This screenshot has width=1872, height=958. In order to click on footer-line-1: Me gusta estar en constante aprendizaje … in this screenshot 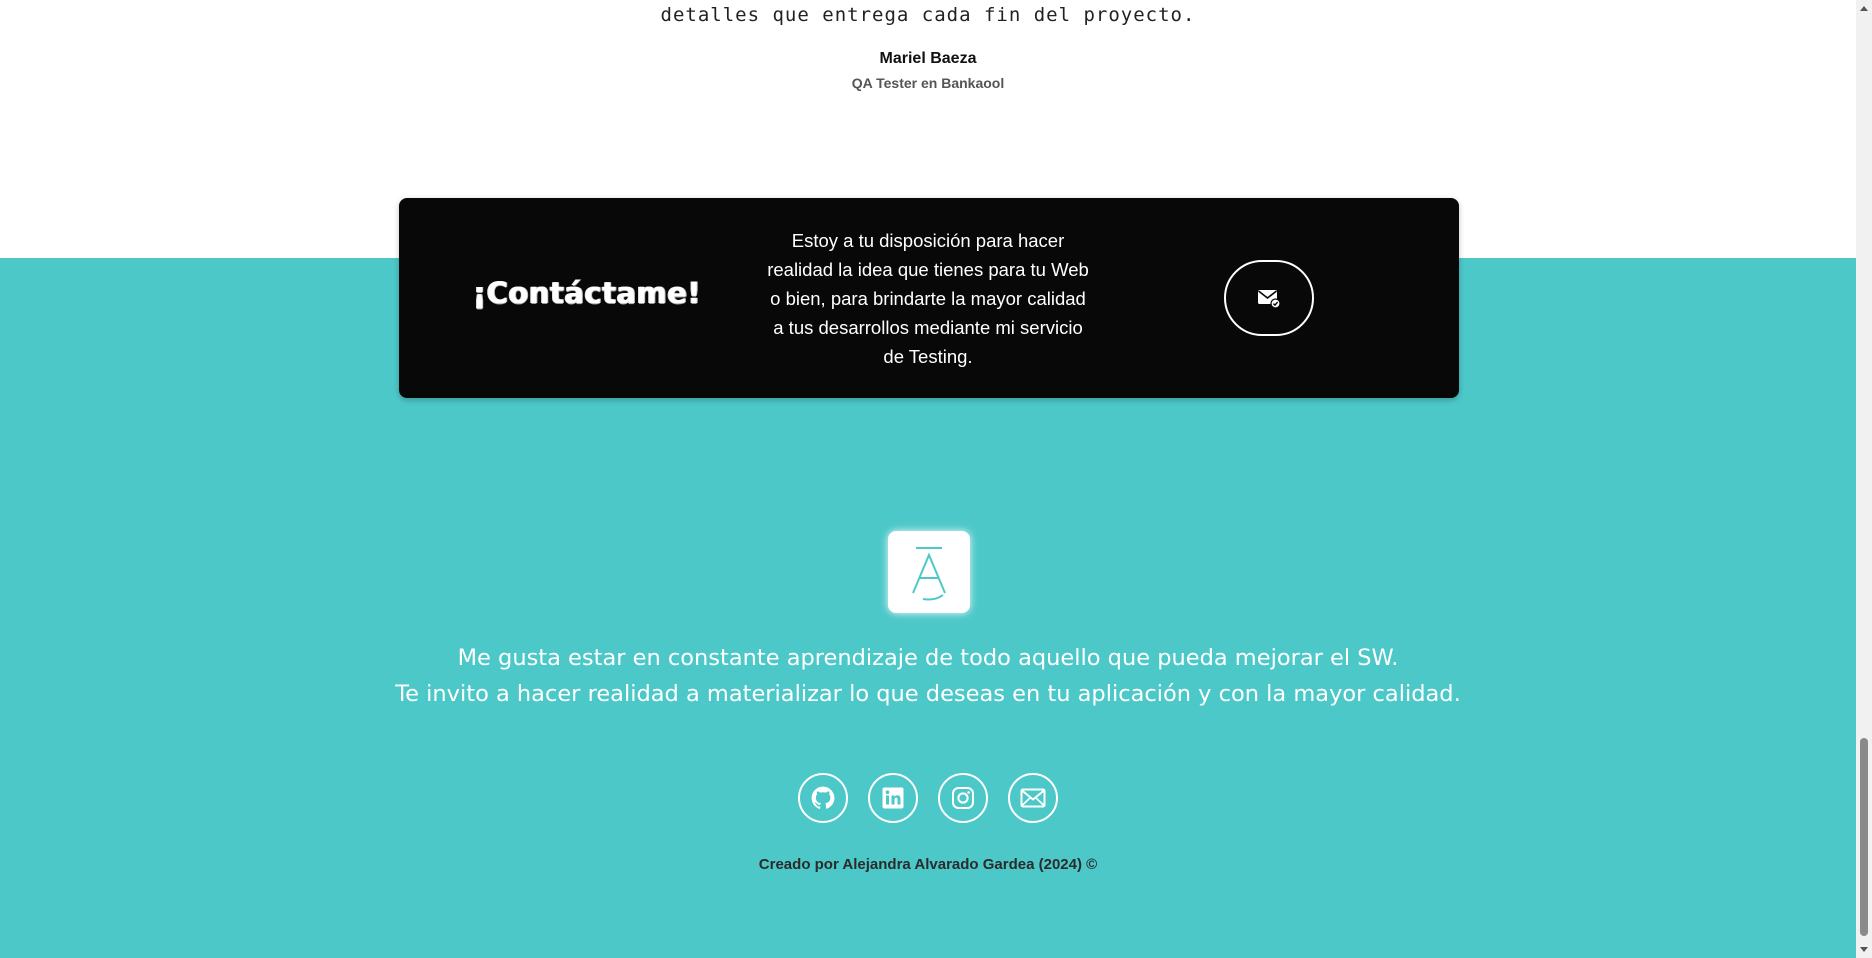, I will do `click(928, 658)`.